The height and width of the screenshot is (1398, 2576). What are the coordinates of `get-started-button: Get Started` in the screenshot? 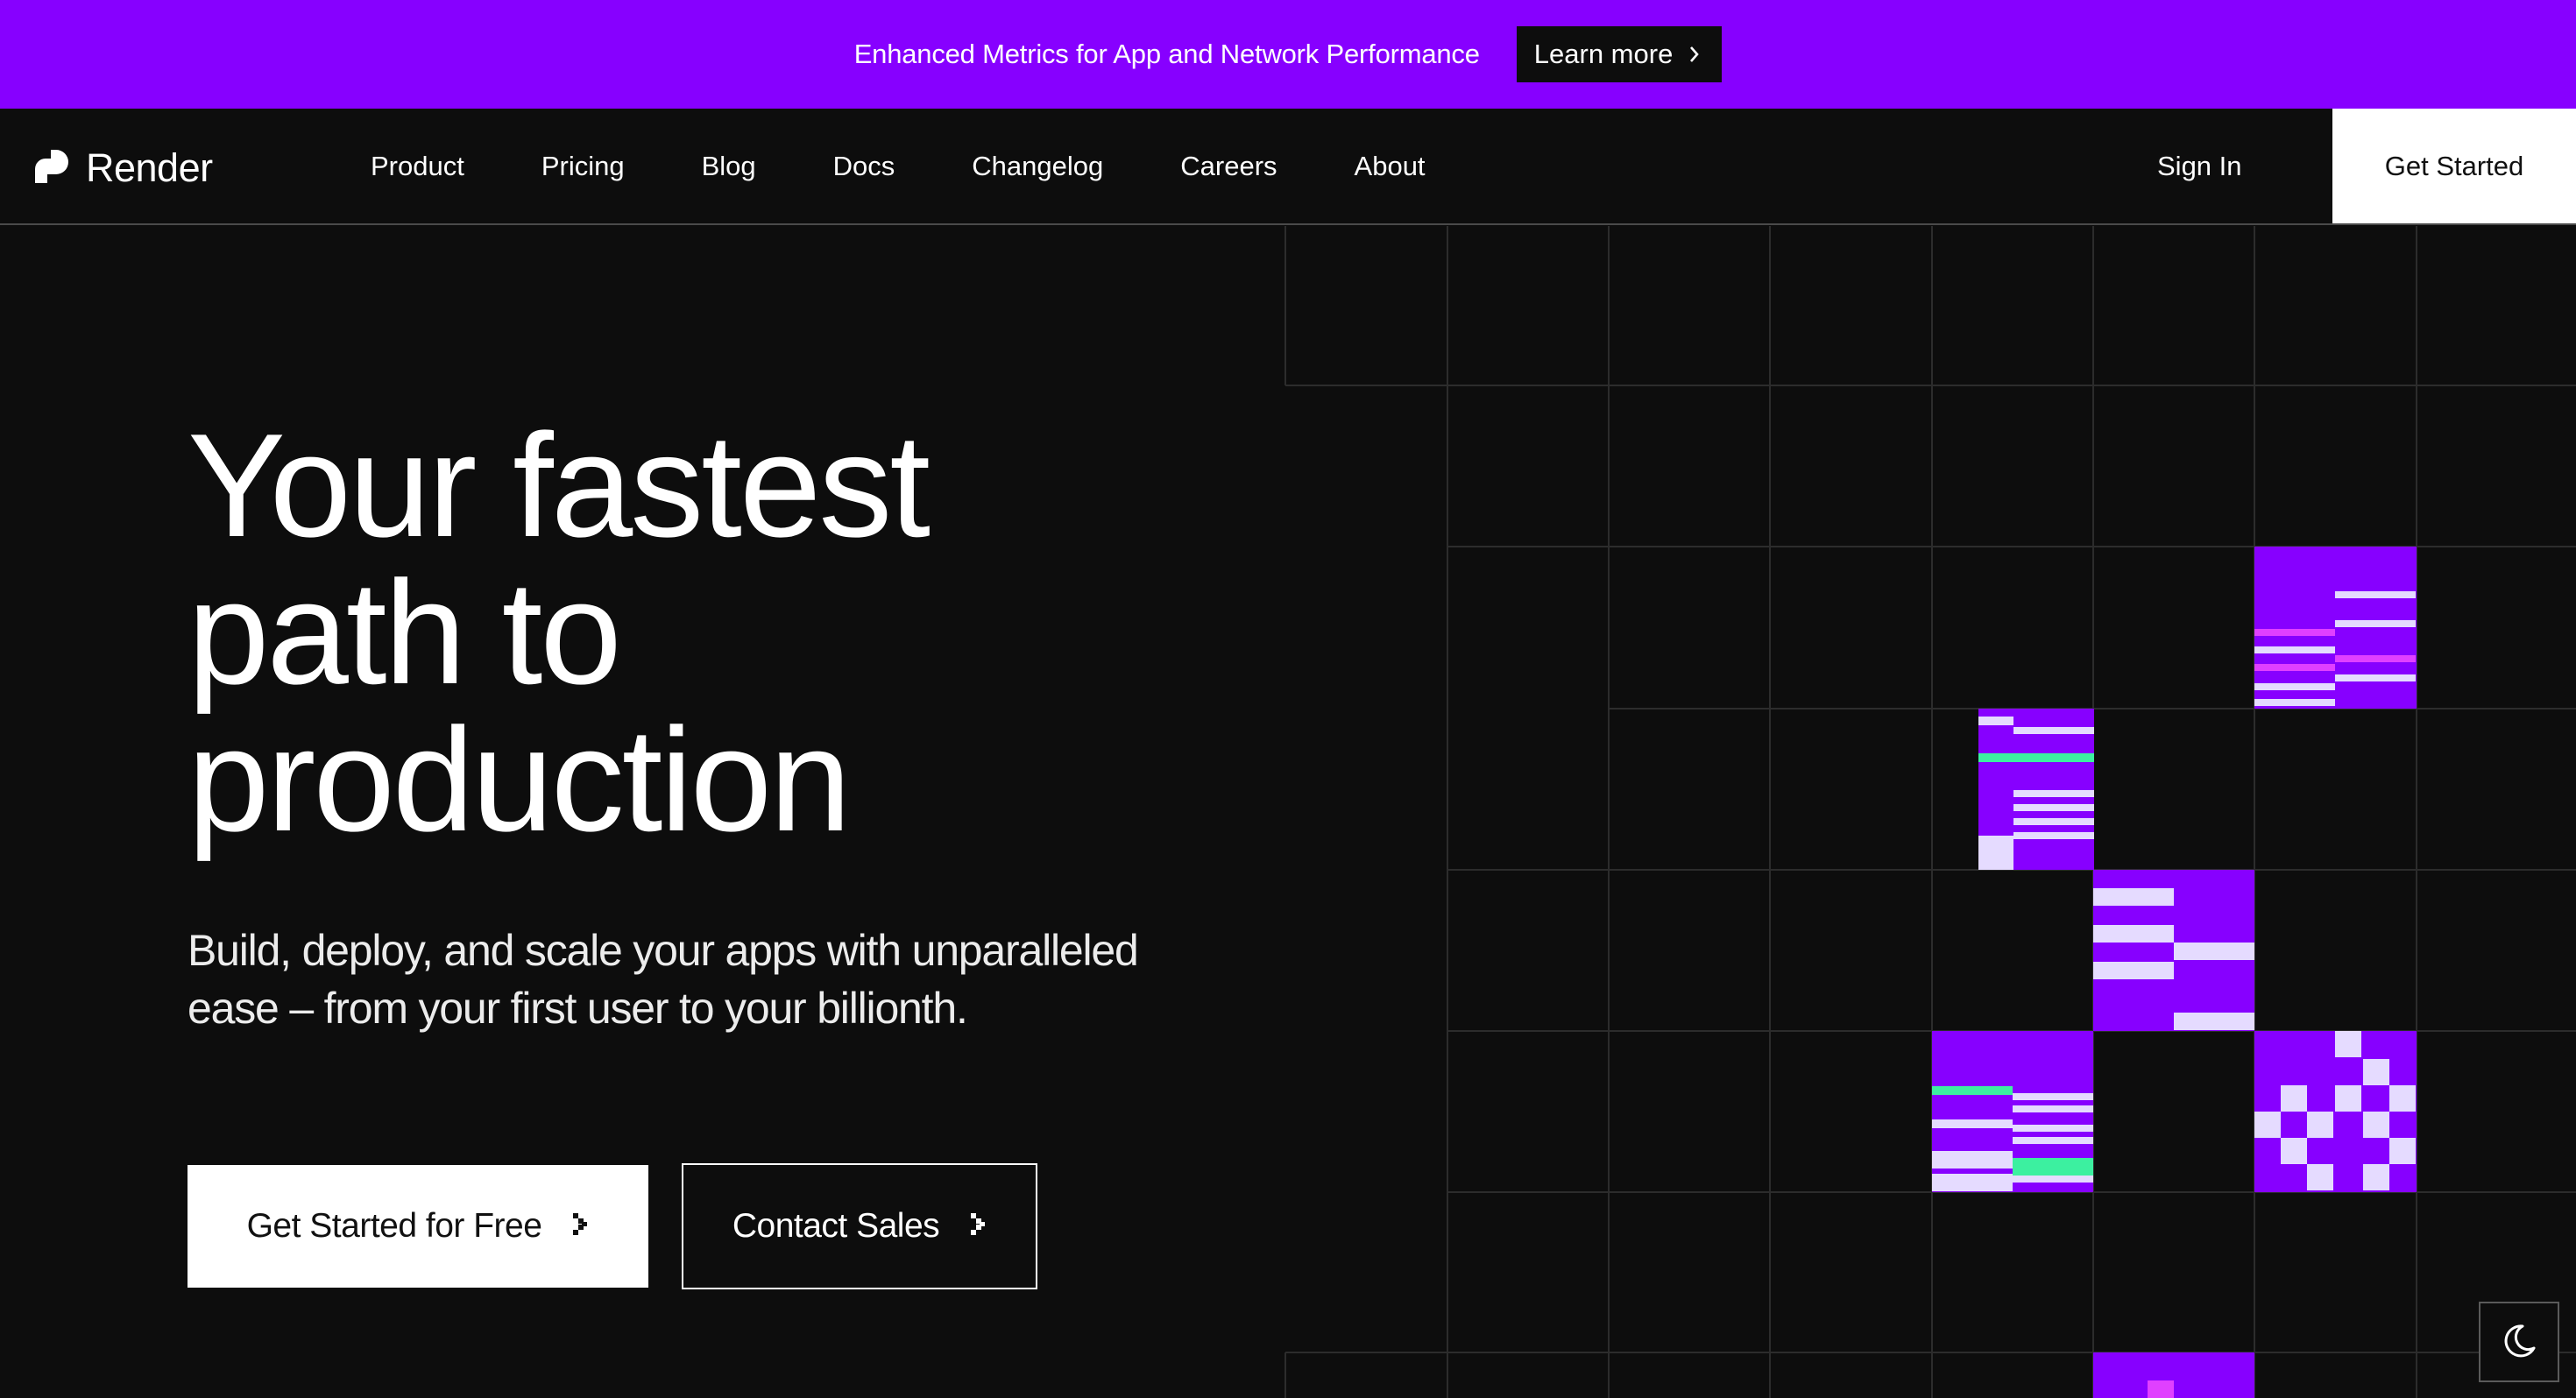 It's located at (2454, 166).